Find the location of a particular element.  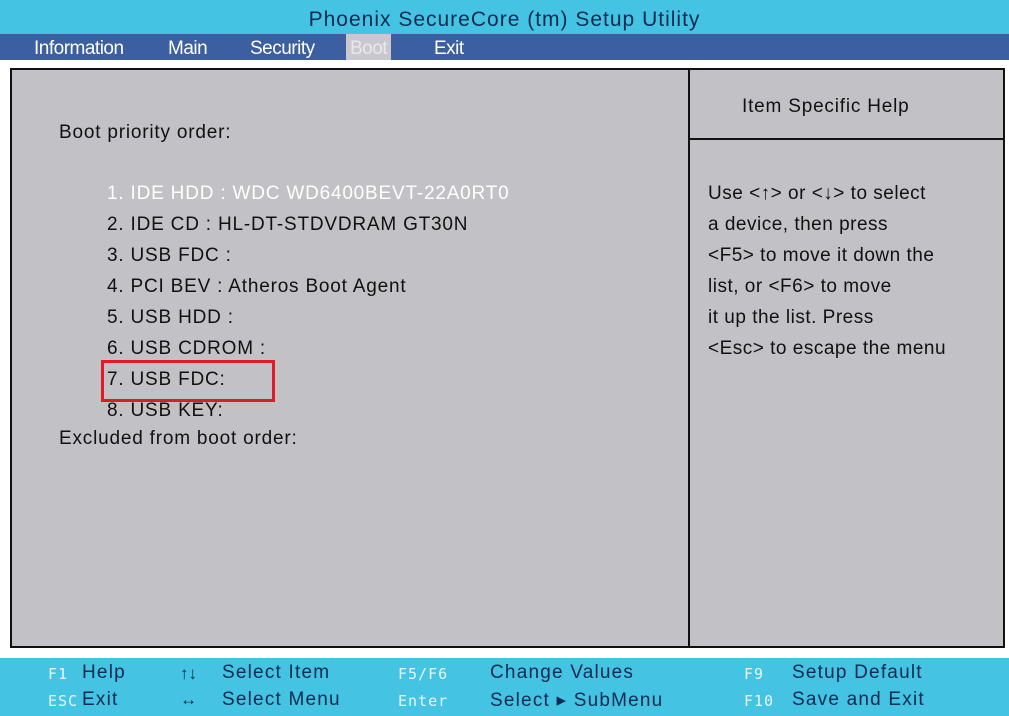

save-and-exit-label: Save and Exit is located at coordinates (858, 699).